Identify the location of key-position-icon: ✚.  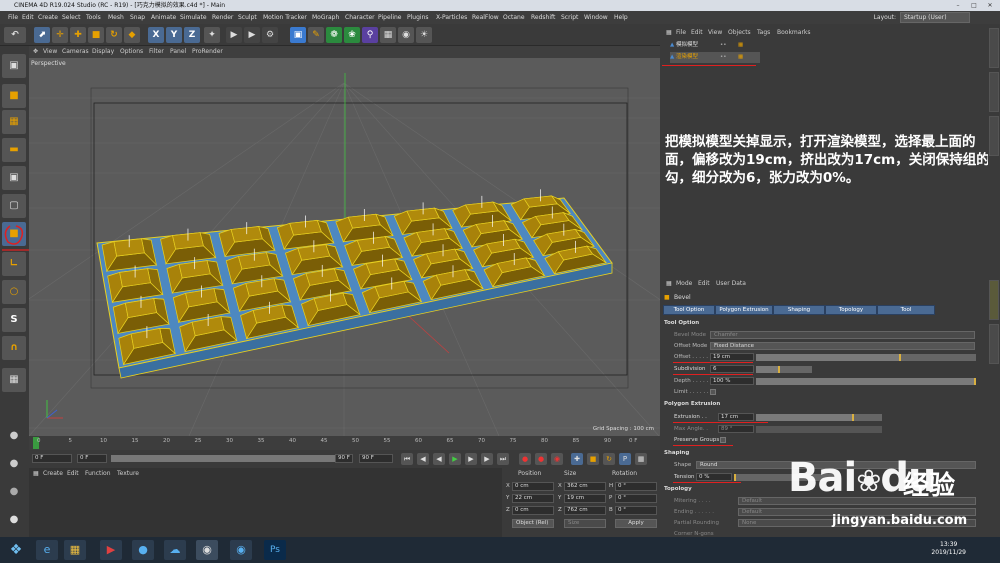
(577, 459).